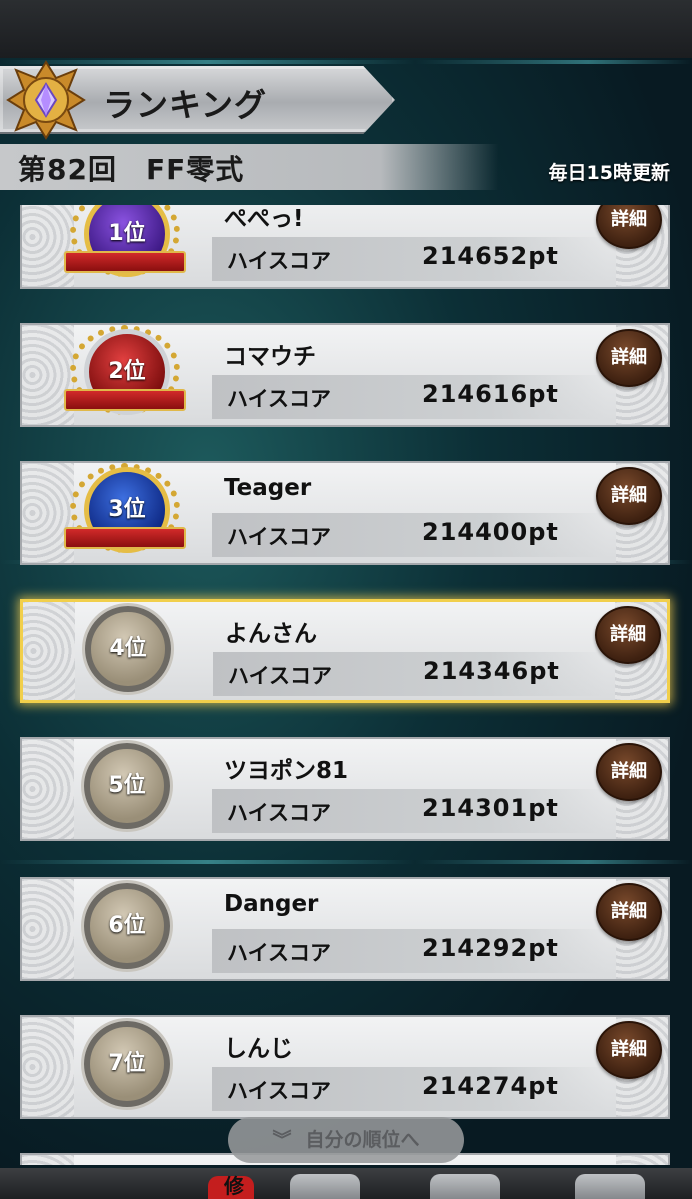  What do you see at coordinates (345, 513) in the screenshot?
I see `ranking-card: 3位 Teager ハイスコア 214400pt 詳細` at bounding box center [345, 513].